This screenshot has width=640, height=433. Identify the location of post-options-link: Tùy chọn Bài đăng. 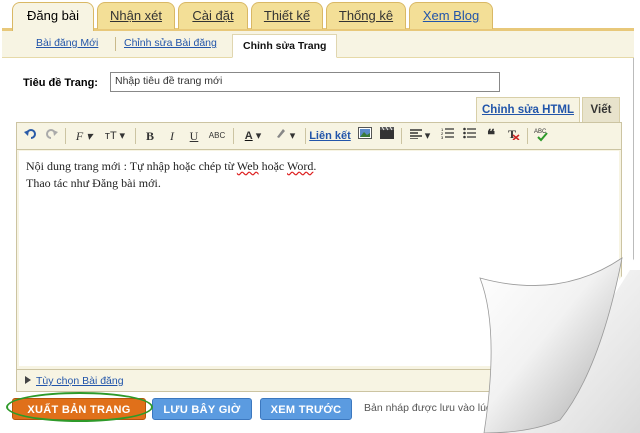
(80, 381).